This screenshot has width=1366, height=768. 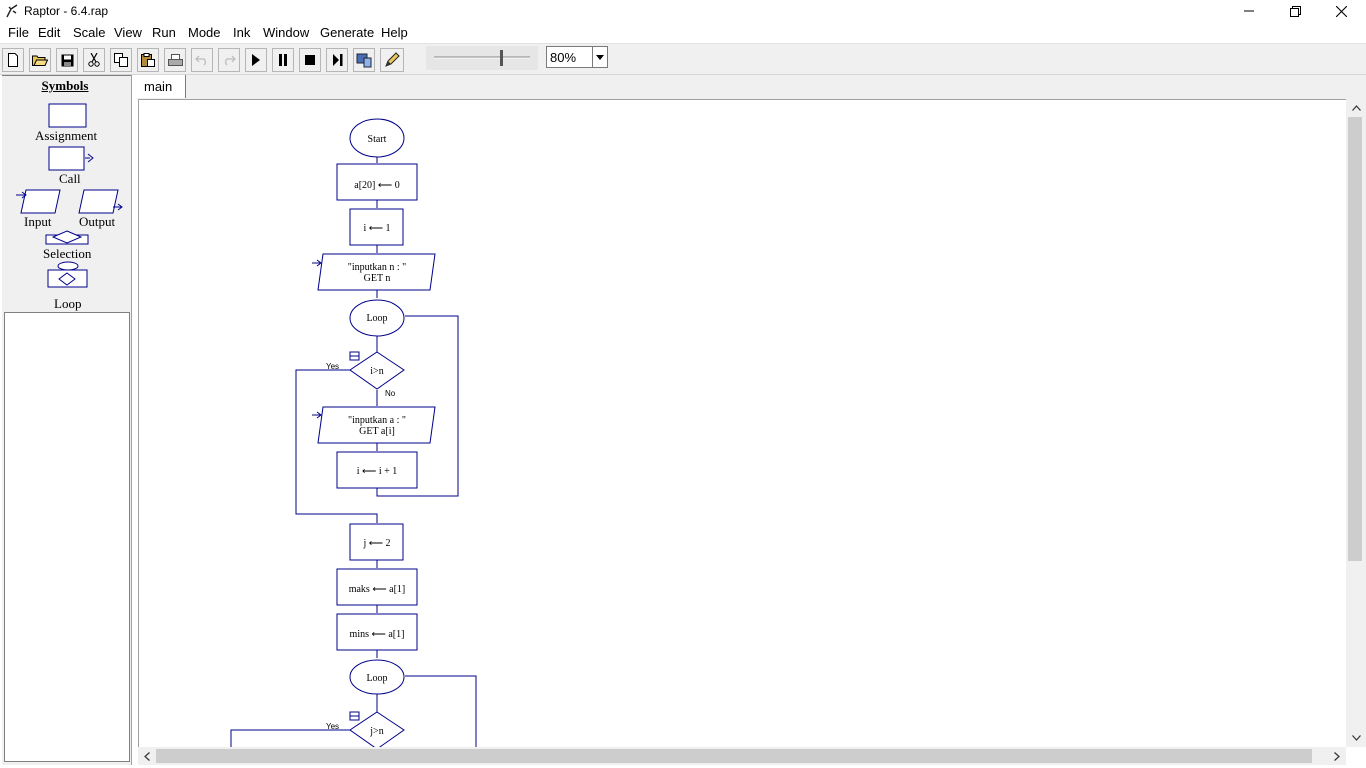 I want to click on vertical-scrollbar, so click(x=1356, y=423).